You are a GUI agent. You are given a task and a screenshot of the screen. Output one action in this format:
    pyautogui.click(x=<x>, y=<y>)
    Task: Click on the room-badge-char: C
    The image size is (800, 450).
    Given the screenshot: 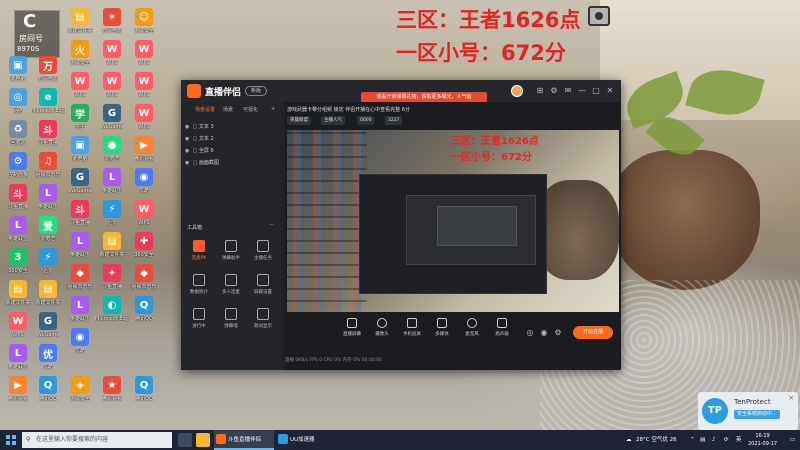 What is the action you would take?
    pyautogui.click(x=30, y=21)
    